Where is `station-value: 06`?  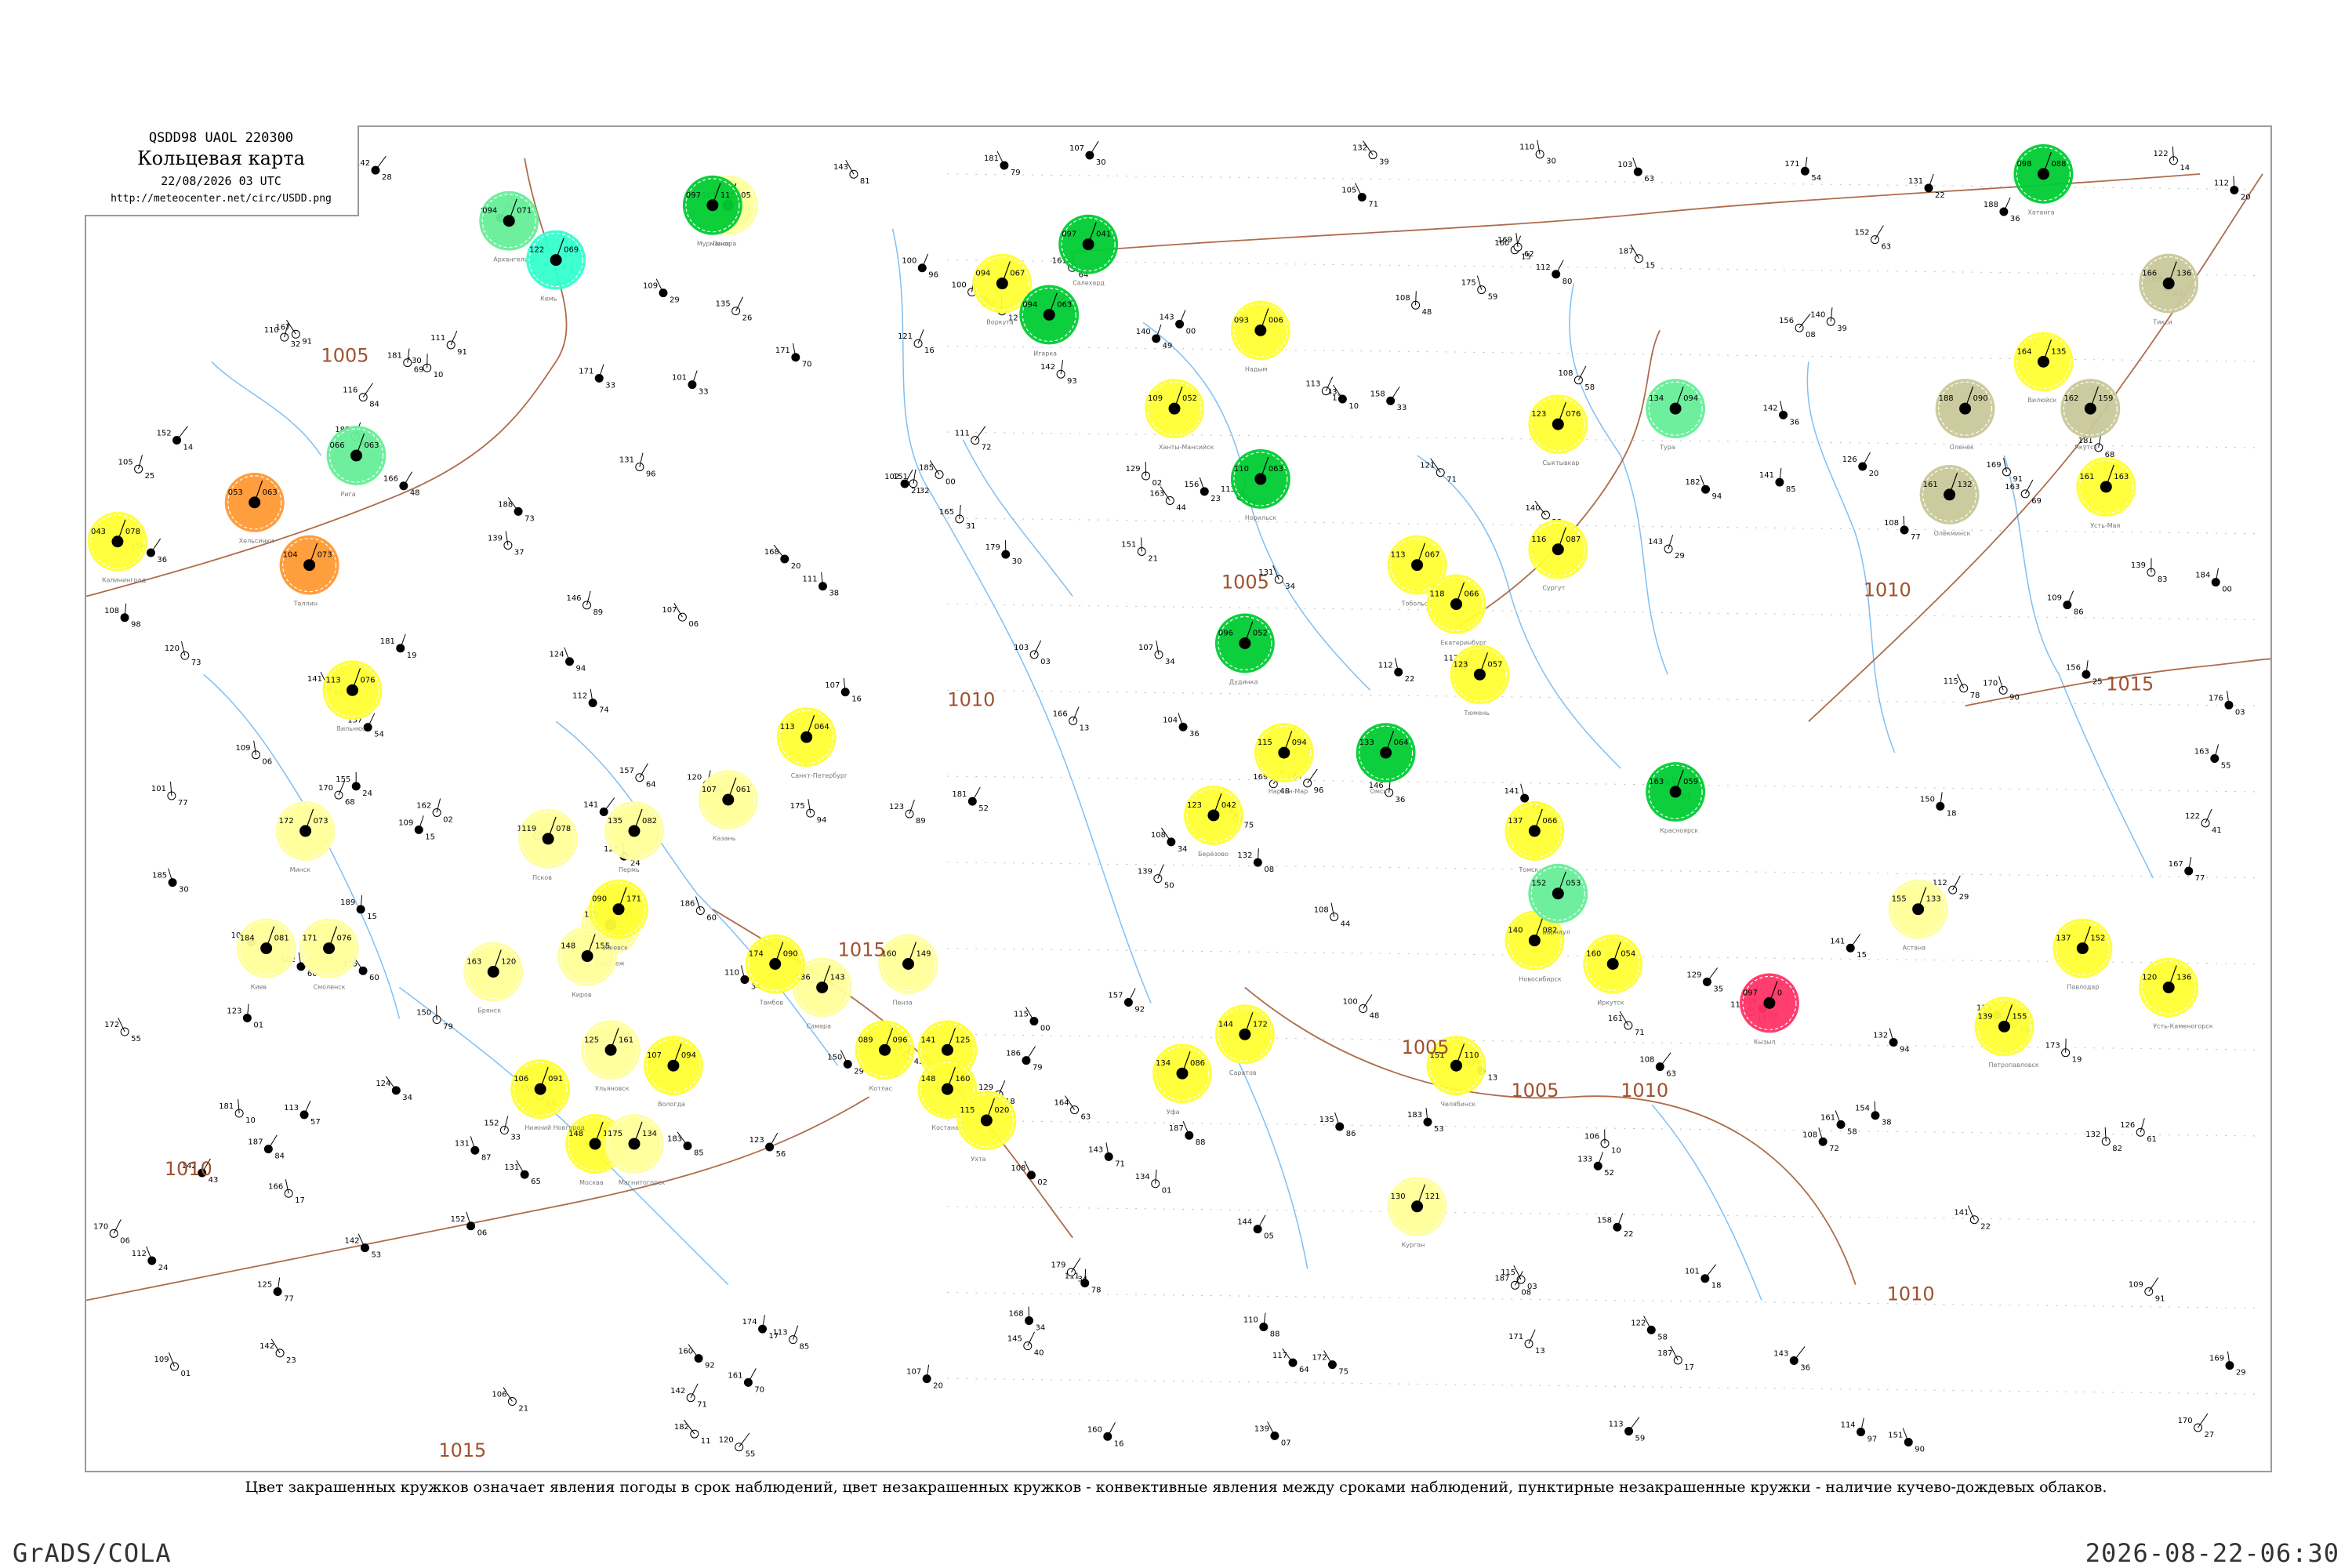 station-value: 06 is located at coordinates (125, 1240).